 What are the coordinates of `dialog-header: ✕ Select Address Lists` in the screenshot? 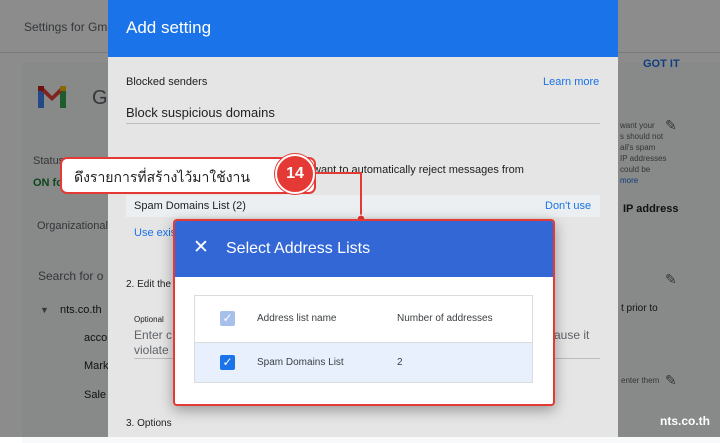 It's located at (364, 249).